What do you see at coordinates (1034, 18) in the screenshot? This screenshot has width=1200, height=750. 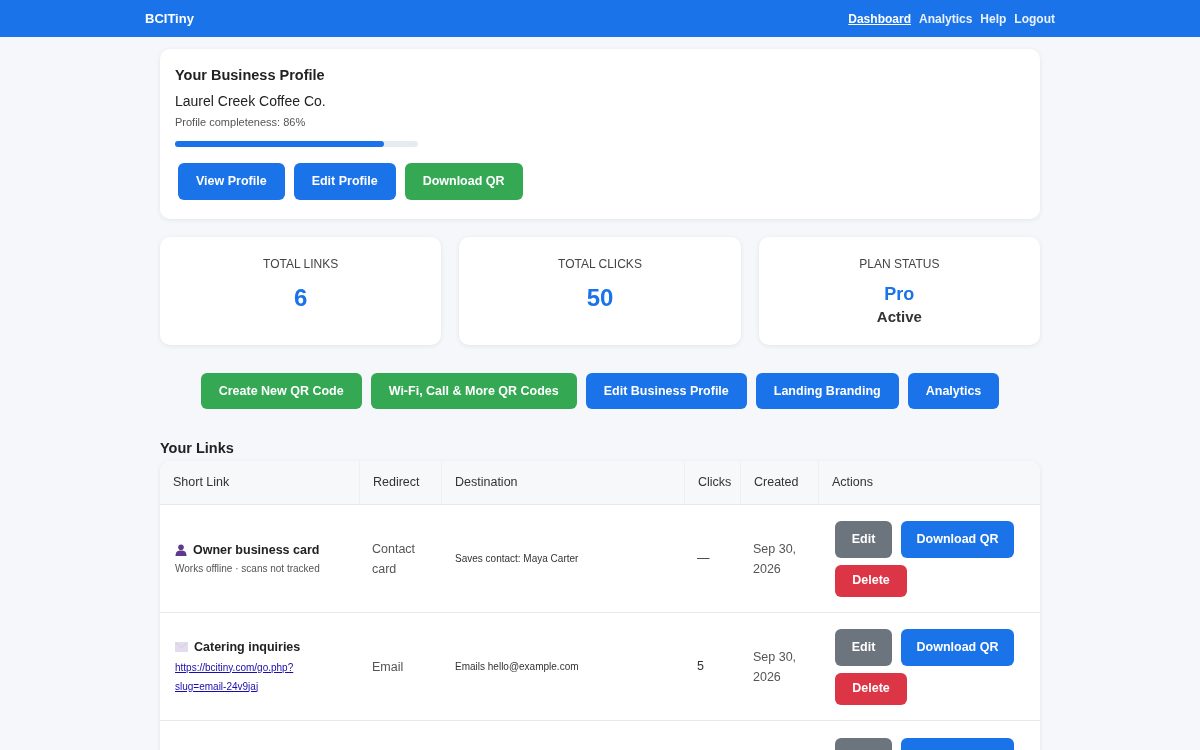 I see `nav-link: Logout` at bounding box center [1034, 18].